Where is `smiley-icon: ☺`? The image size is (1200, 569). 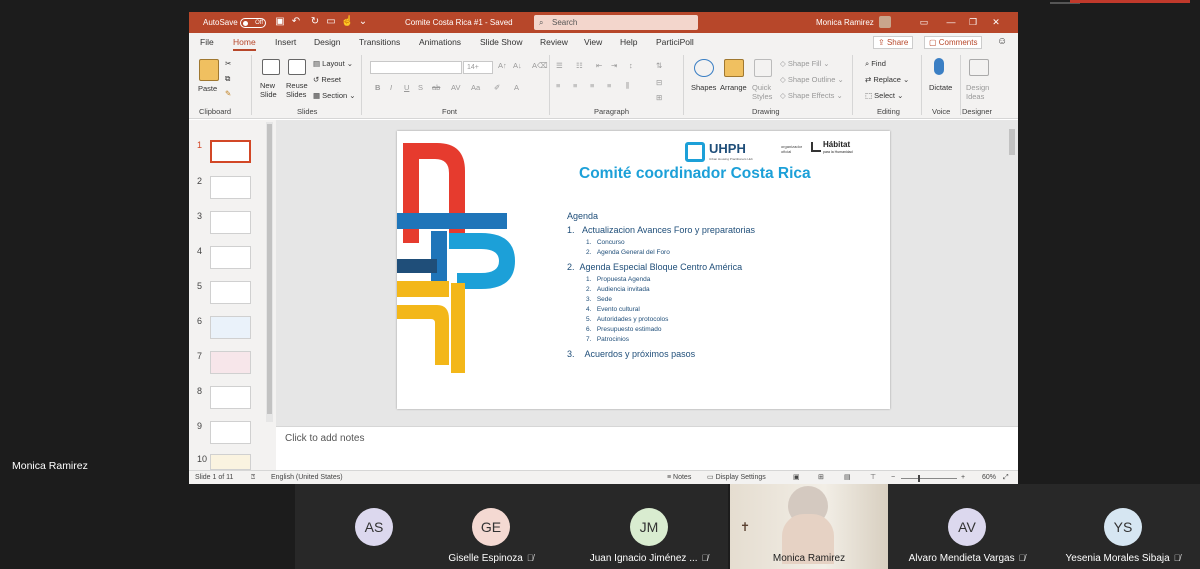 smiley-icon: ☺ is located at coordinates (1002, 42).